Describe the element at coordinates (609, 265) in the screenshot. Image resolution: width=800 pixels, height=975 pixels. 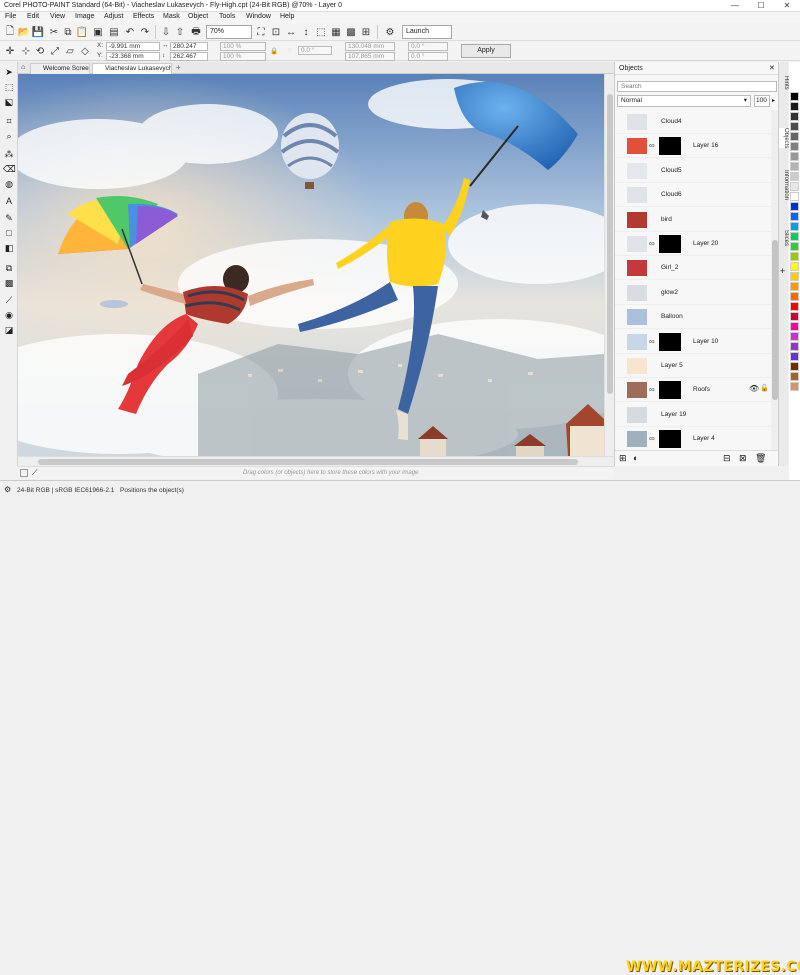
I see `canvas-vertical-scrollbar` at that location.